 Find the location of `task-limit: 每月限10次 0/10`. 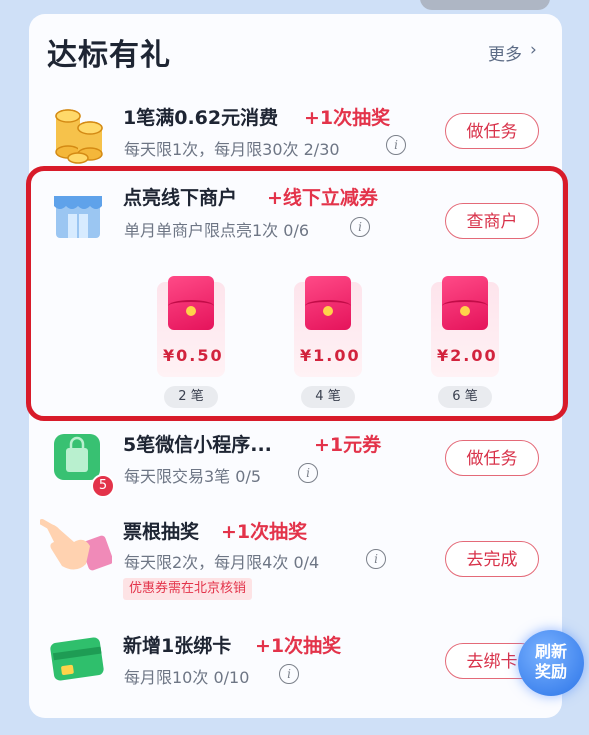

task-limit: 每月限10次 0/10 is located at coordinates (187, 677).